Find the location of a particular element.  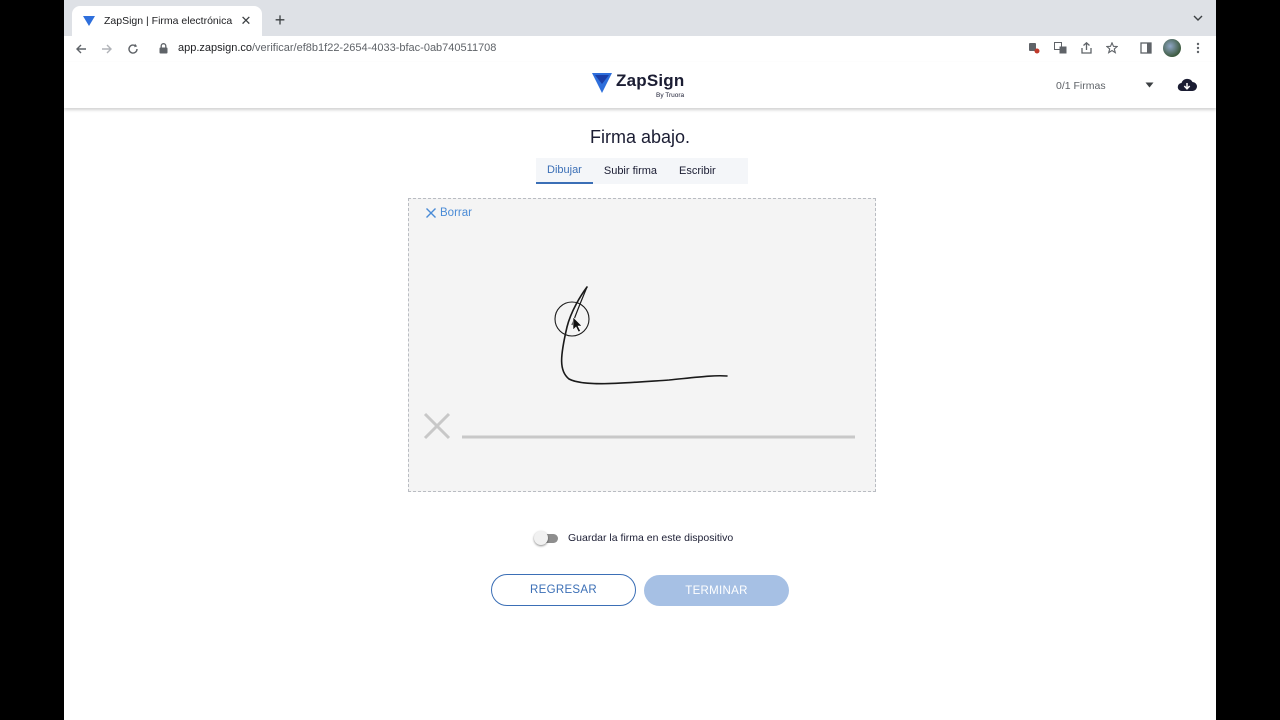

forward-icon is located at coordinates (107, 49).